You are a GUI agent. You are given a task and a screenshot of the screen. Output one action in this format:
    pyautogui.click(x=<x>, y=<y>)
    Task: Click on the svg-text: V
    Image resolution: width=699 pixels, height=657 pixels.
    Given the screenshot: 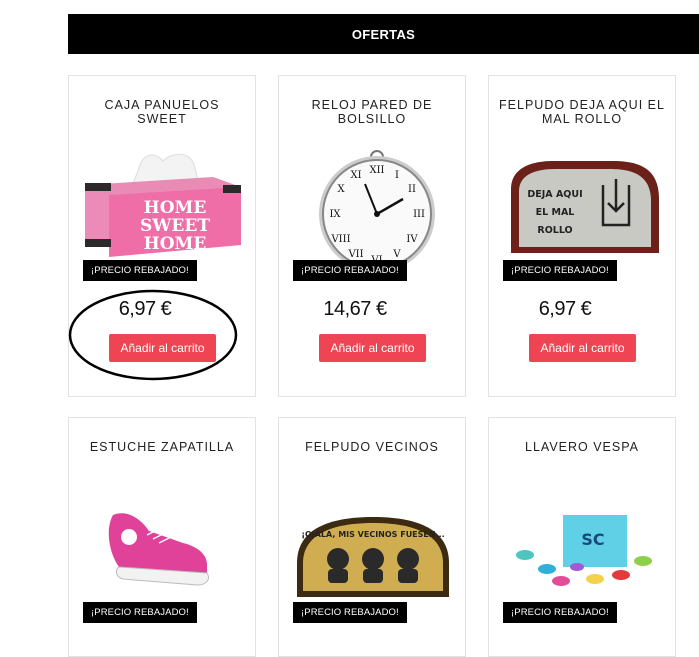 What is the action you would take?
    pyautogui.click(x=396, y=254)
    